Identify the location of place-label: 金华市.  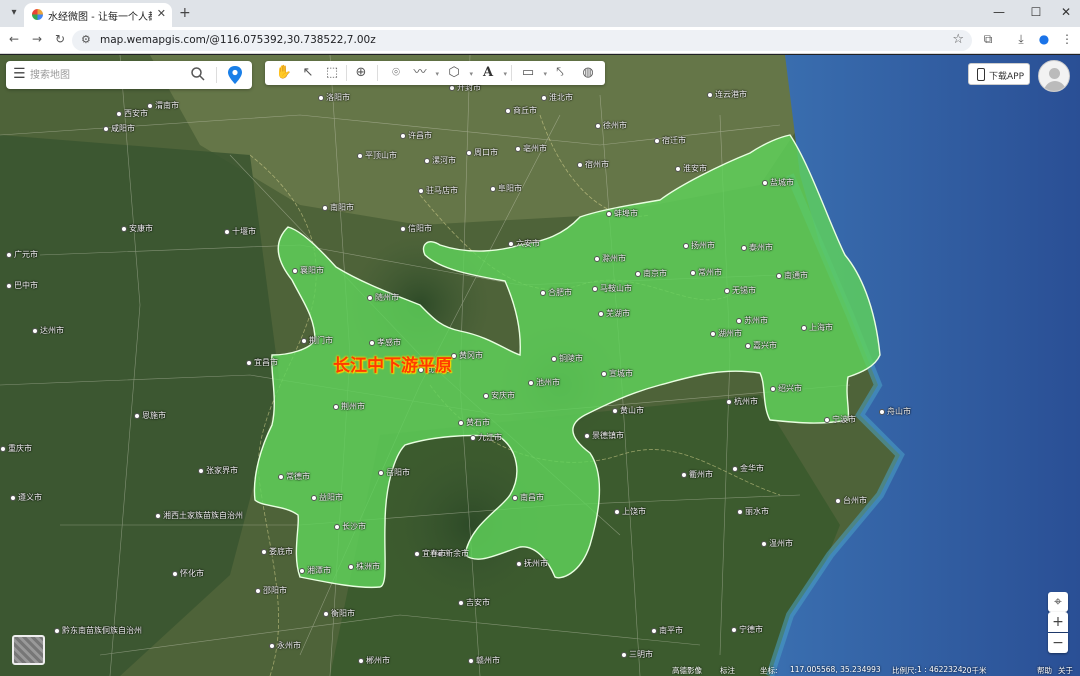
(748, 468).